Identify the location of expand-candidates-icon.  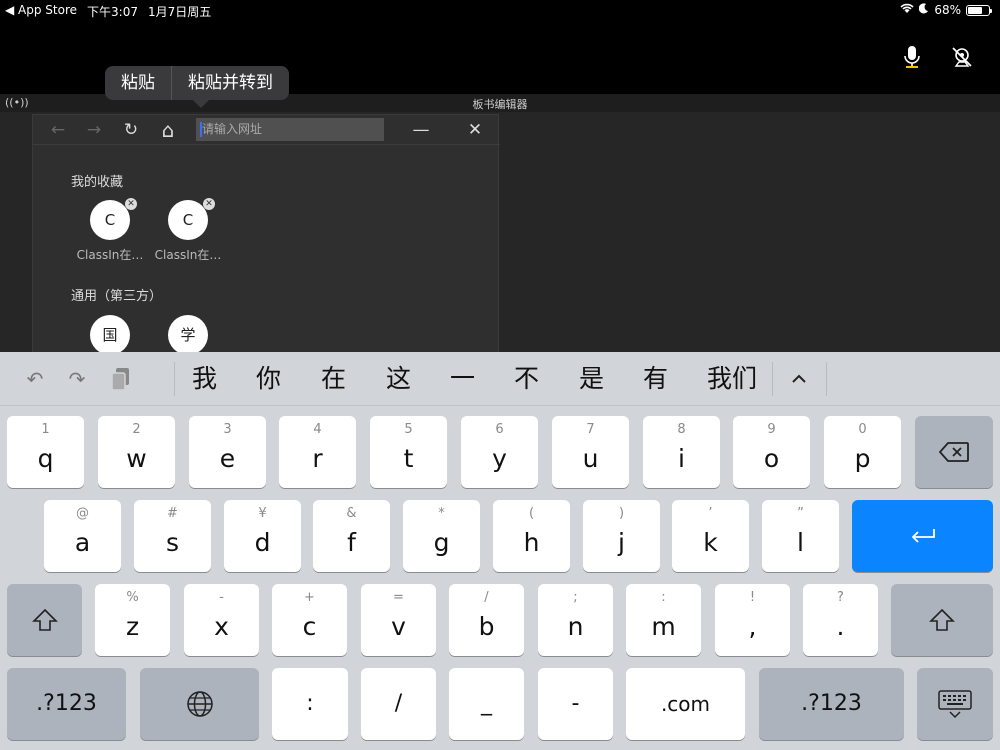
(799, 379).